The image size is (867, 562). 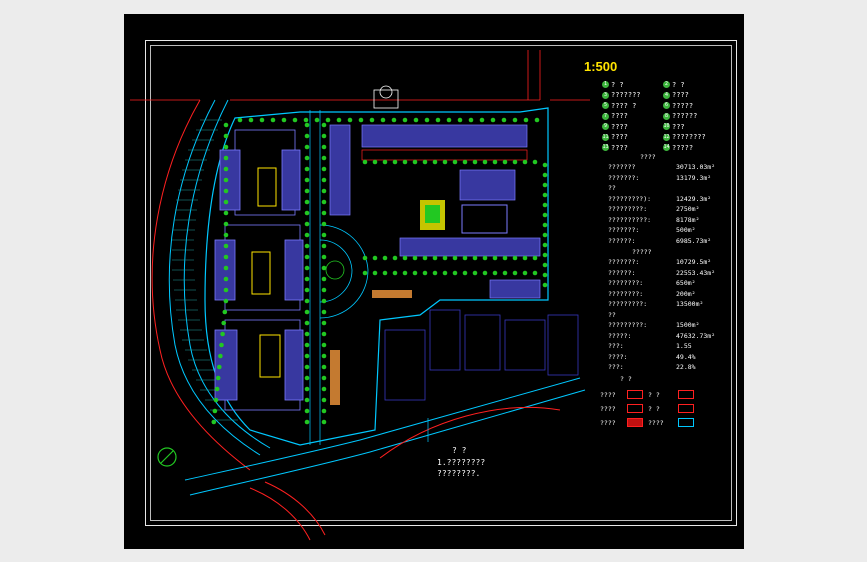 What do you see at coordinates (686, 367) in the screenshot?
I see `stat-value: 22.8%` at bounding box center [686, 367].